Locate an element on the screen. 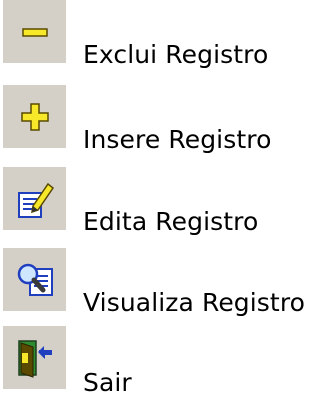 The image size is (320, 404). exit-door-icon is located at coordinates (34, 357).